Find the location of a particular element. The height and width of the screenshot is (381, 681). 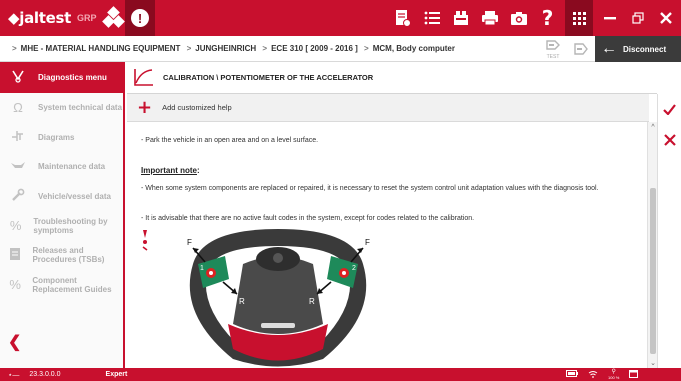

plus-icon: + is located at coordinates (145, 107).